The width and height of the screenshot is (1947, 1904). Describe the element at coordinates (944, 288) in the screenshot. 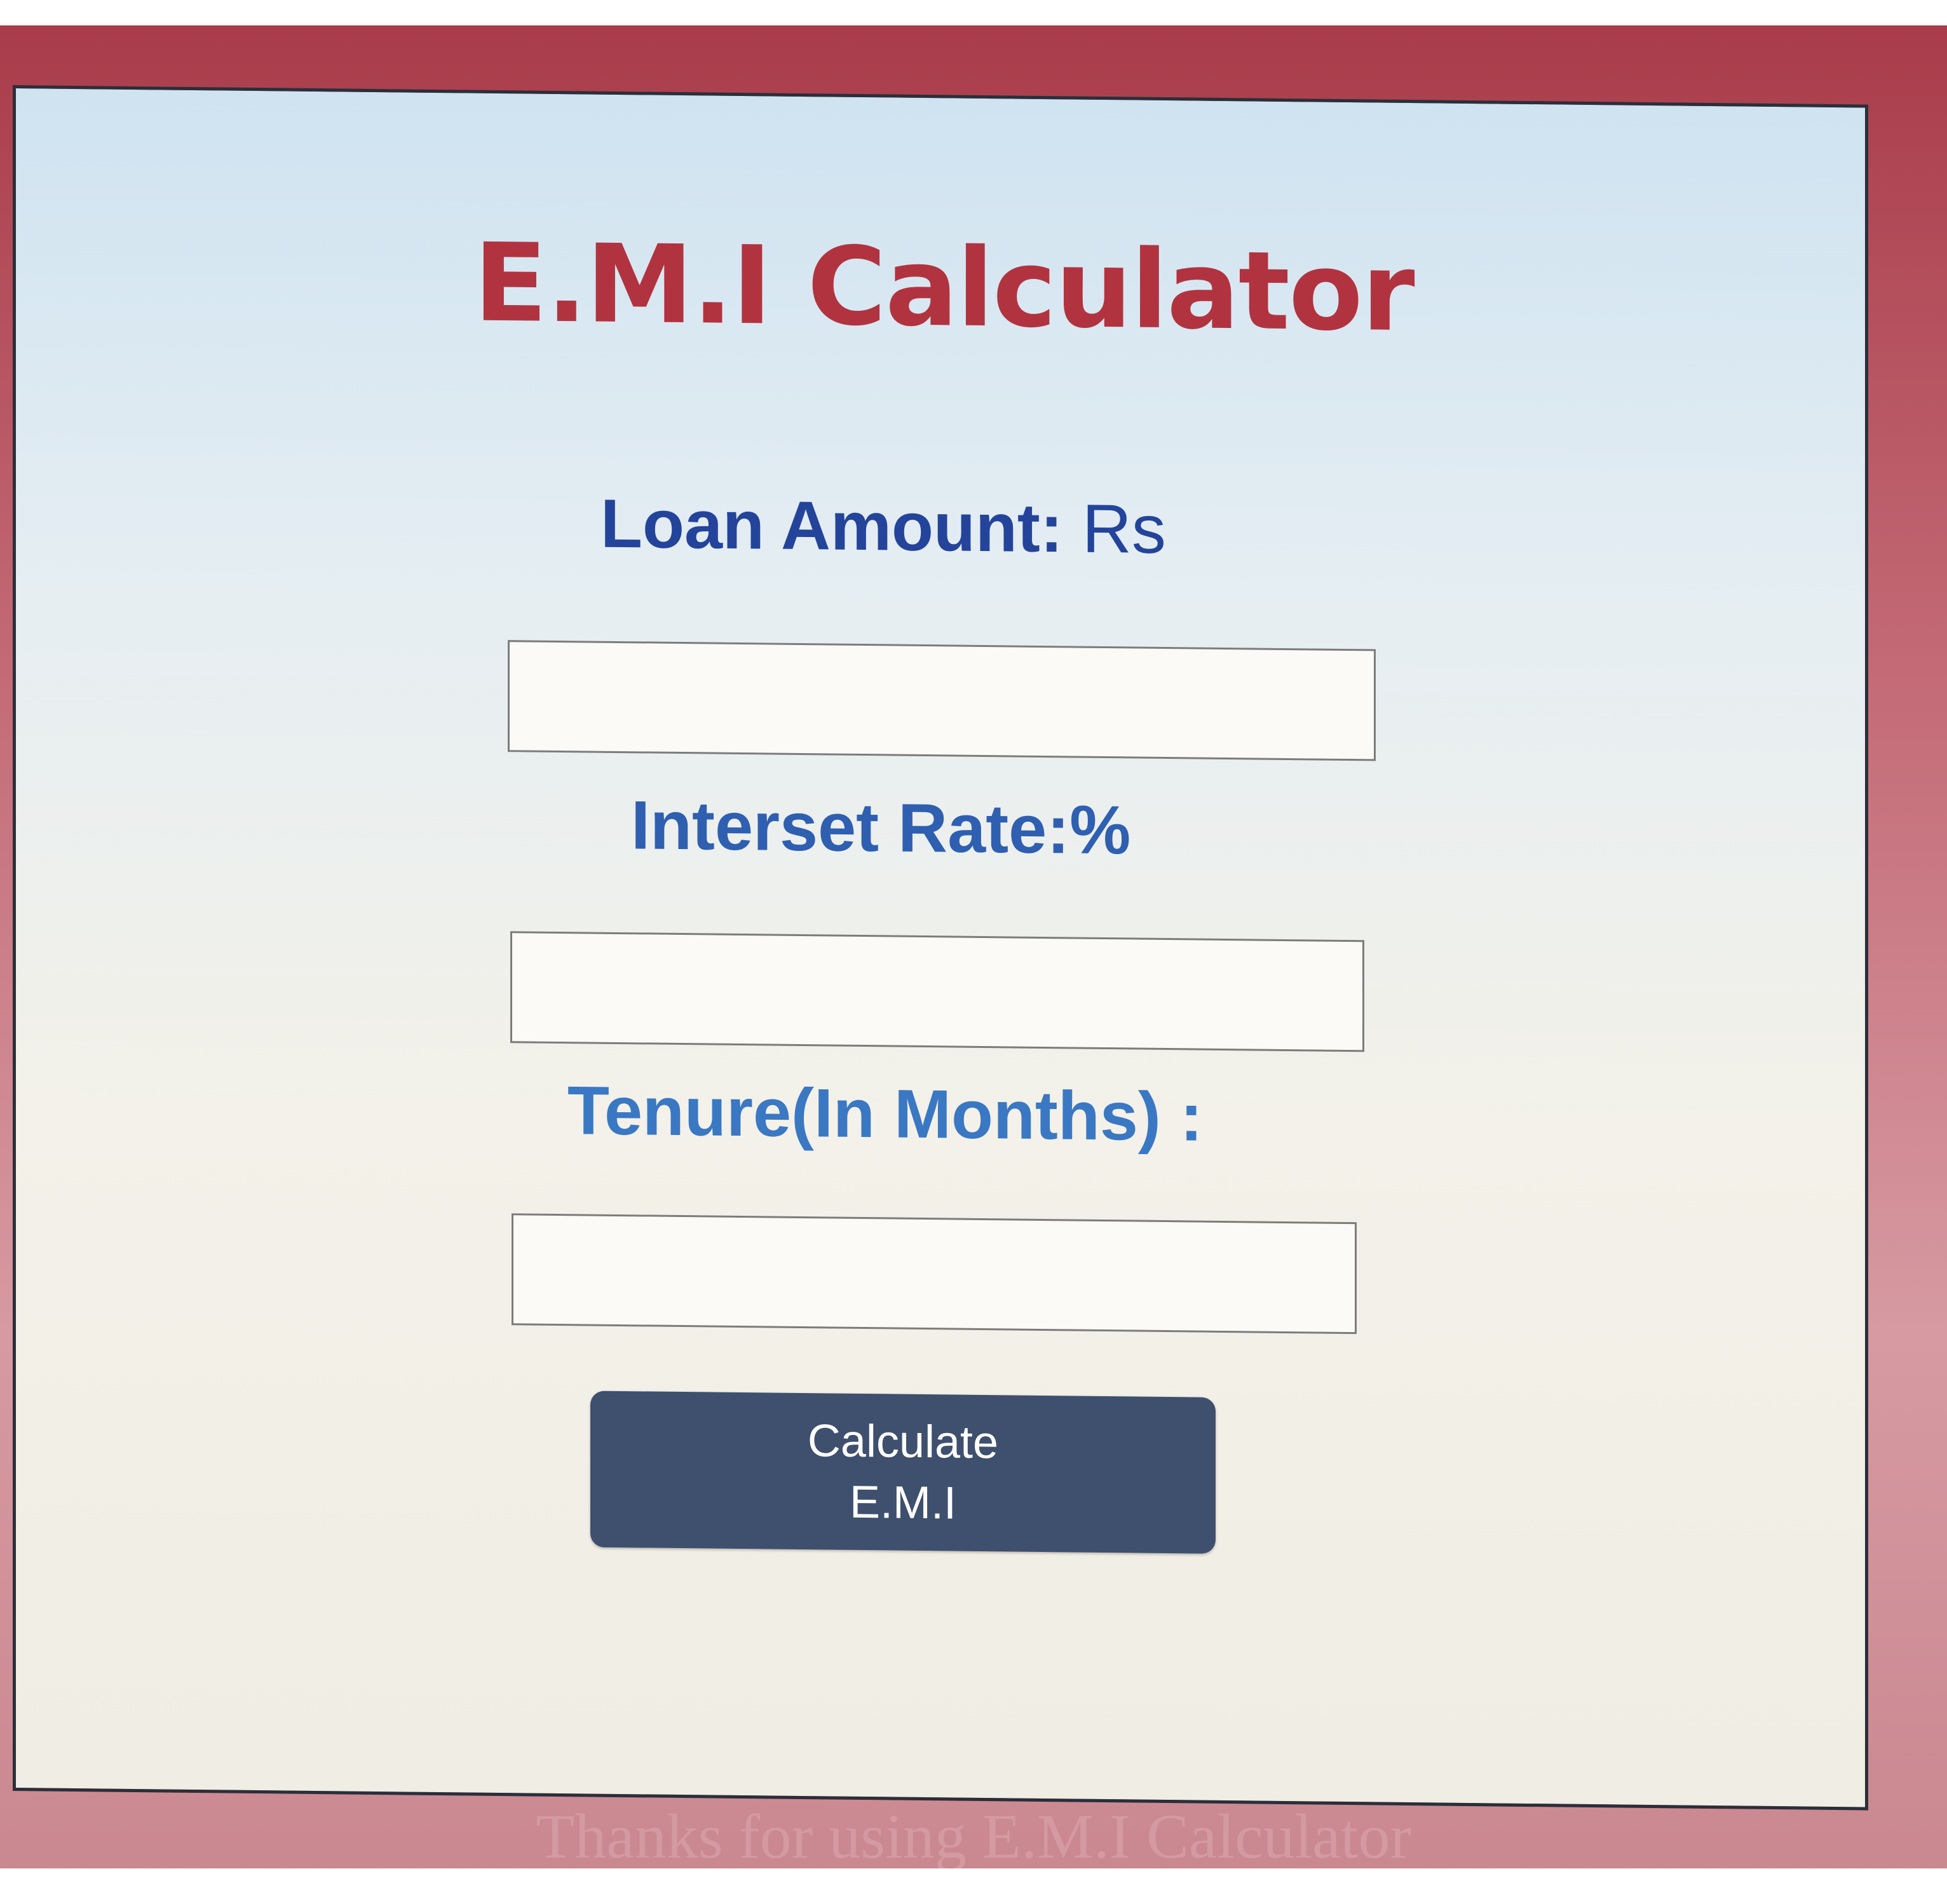

I see `page-title: E.M.I Calculator` at that location.